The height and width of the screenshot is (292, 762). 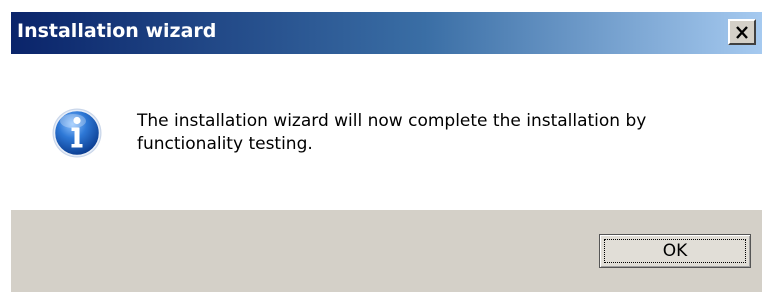 What do you see at coordinates (386, 33) in the screenshot?
I see `title-bar: Installation wizard` at bounding box center [386, 33].